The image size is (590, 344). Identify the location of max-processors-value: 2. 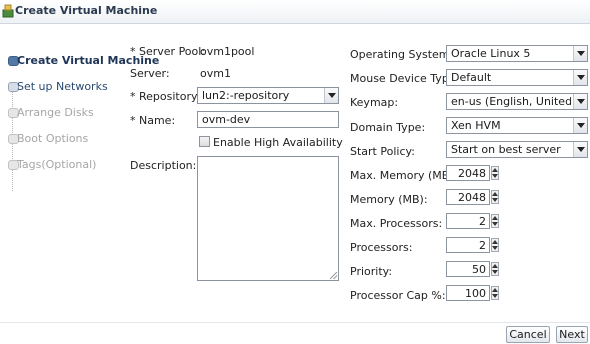
(482, 221).